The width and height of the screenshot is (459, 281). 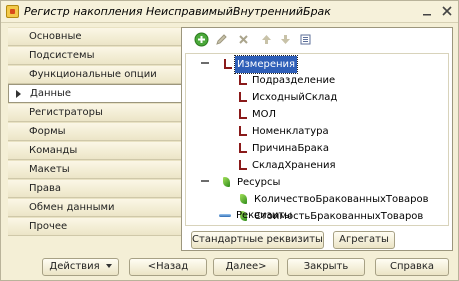 What do you see at coordinates (364, 240) in the screenshot?
I see `aggregates-button: Агрегаты` at bounding box center [364, 240].